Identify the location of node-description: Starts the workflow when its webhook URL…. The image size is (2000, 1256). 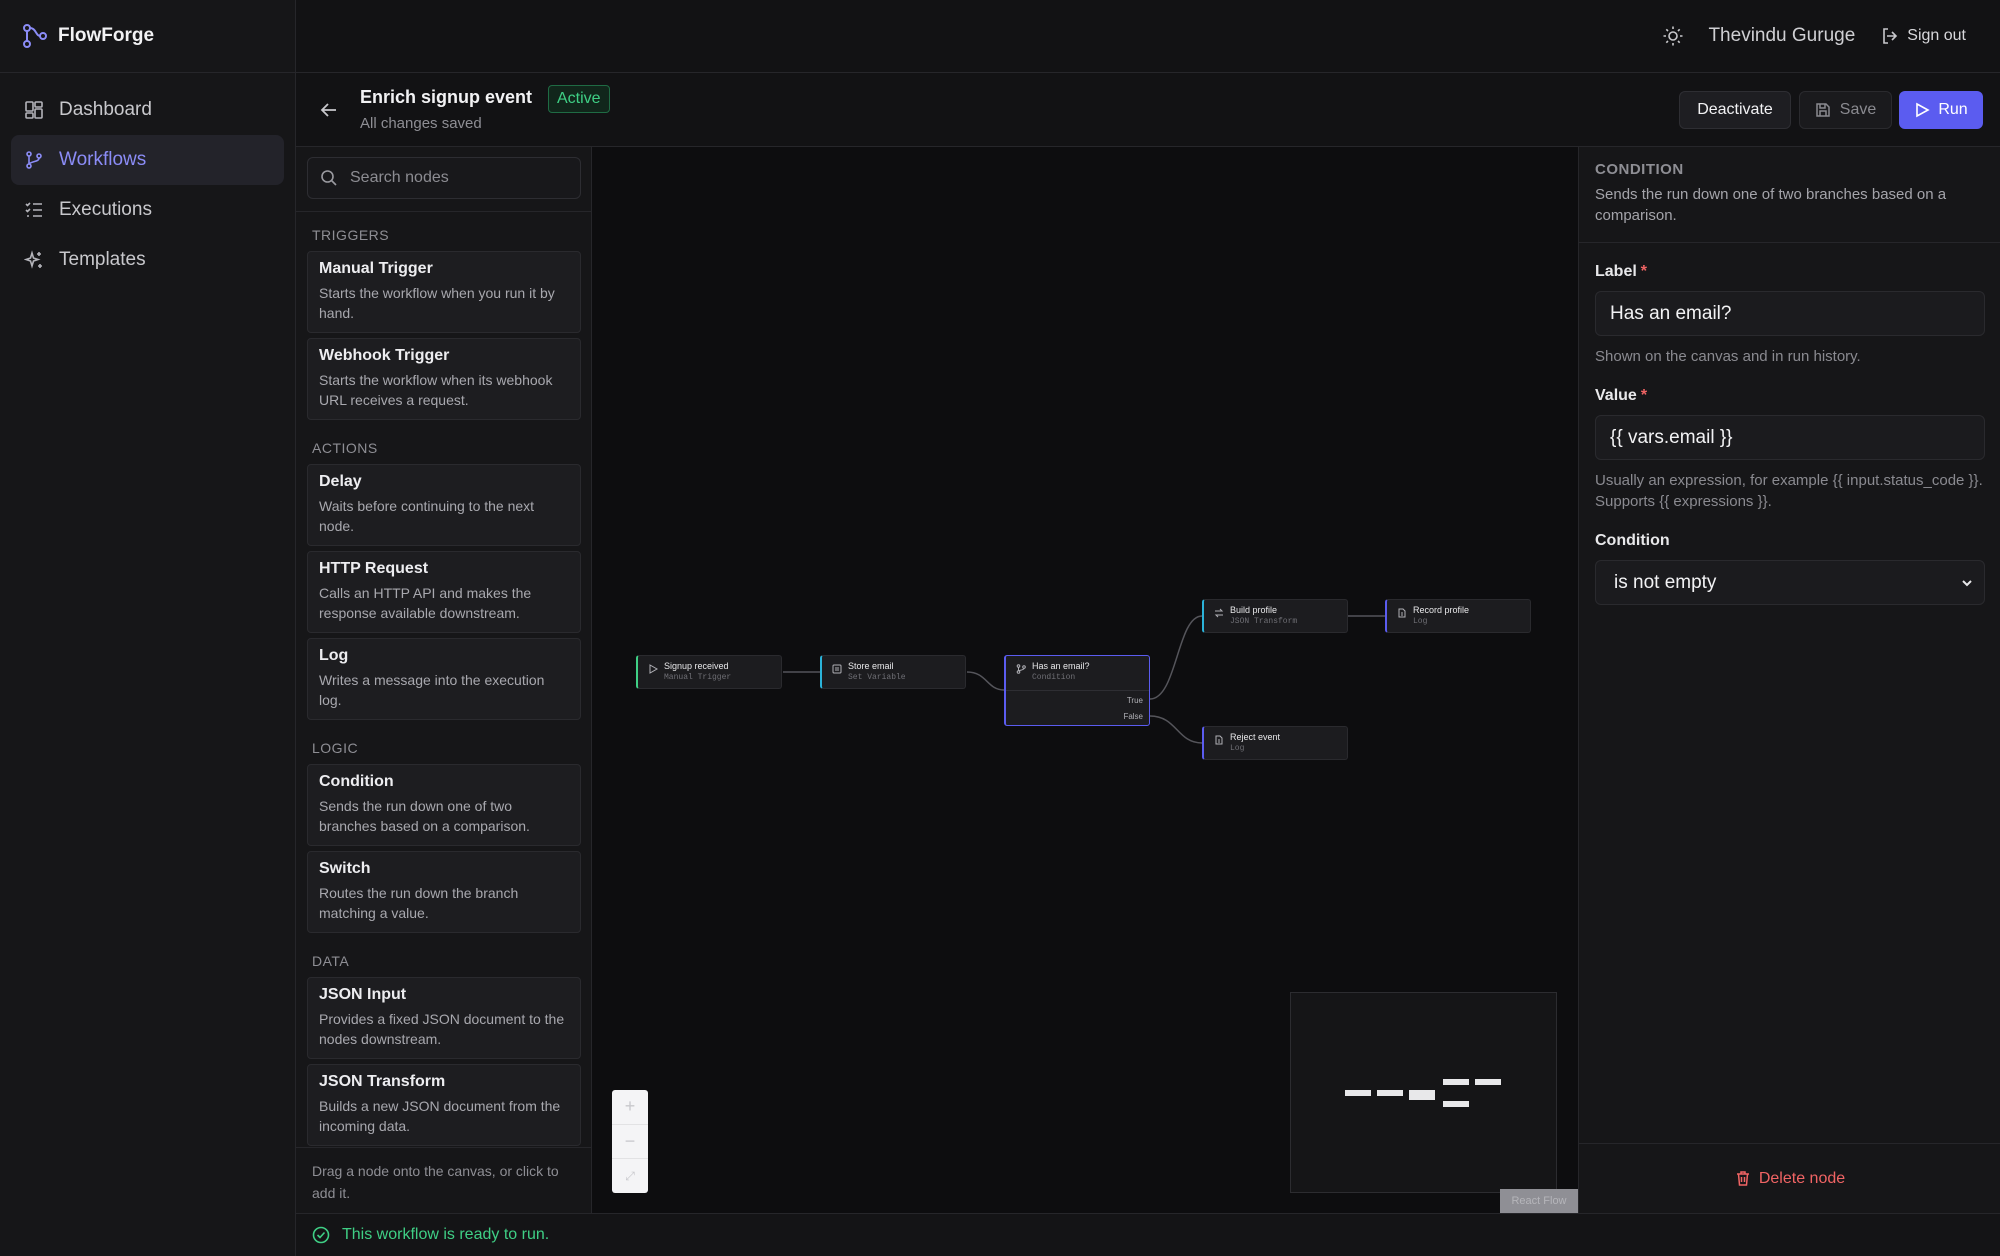
(436, 390).